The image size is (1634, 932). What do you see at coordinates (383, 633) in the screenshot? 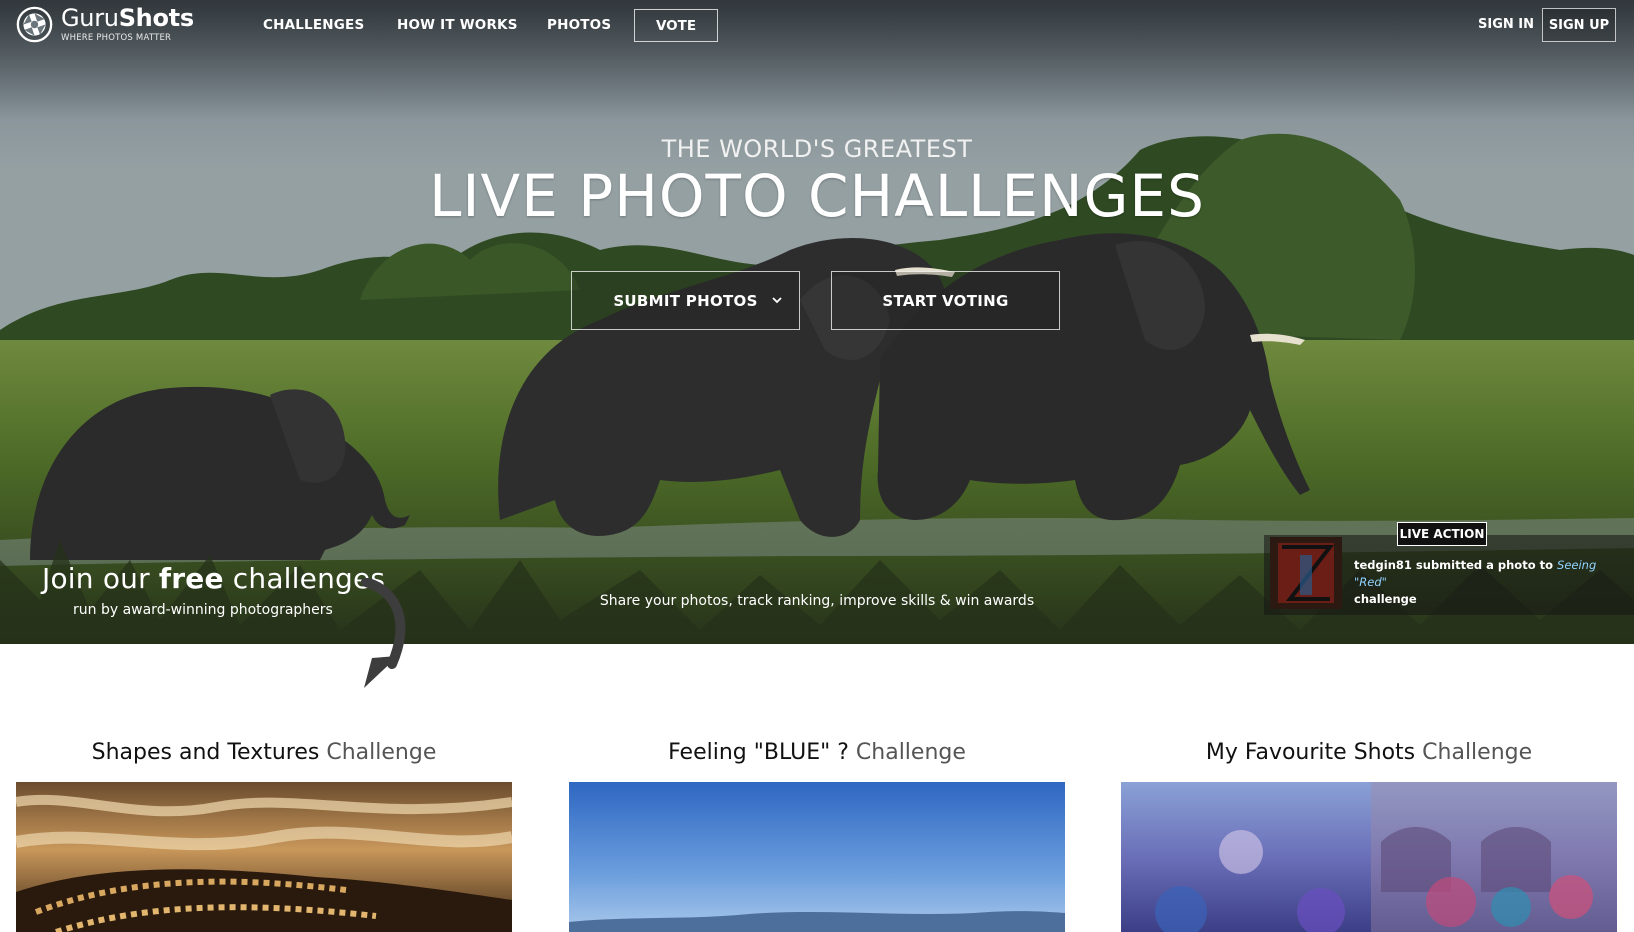
I see `curved-arrow-down-icon` at bounding box center [383, 633].